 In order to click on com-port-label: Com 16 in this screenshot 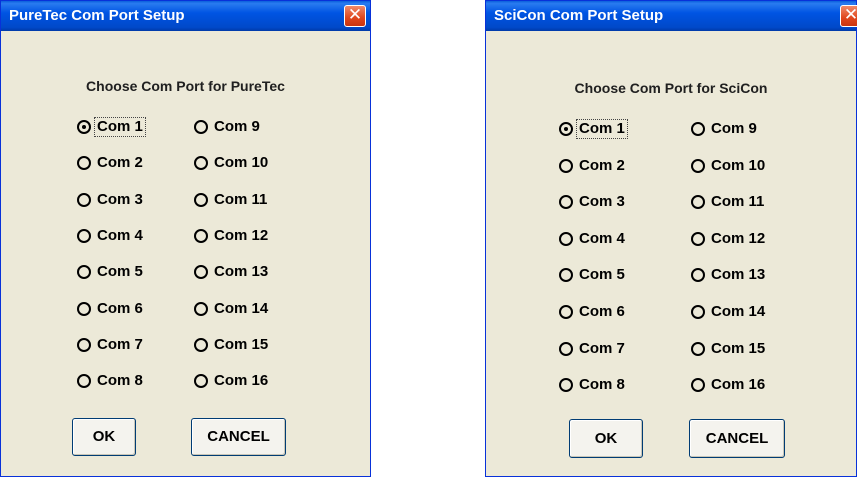, I will do `click(738, 384)`.